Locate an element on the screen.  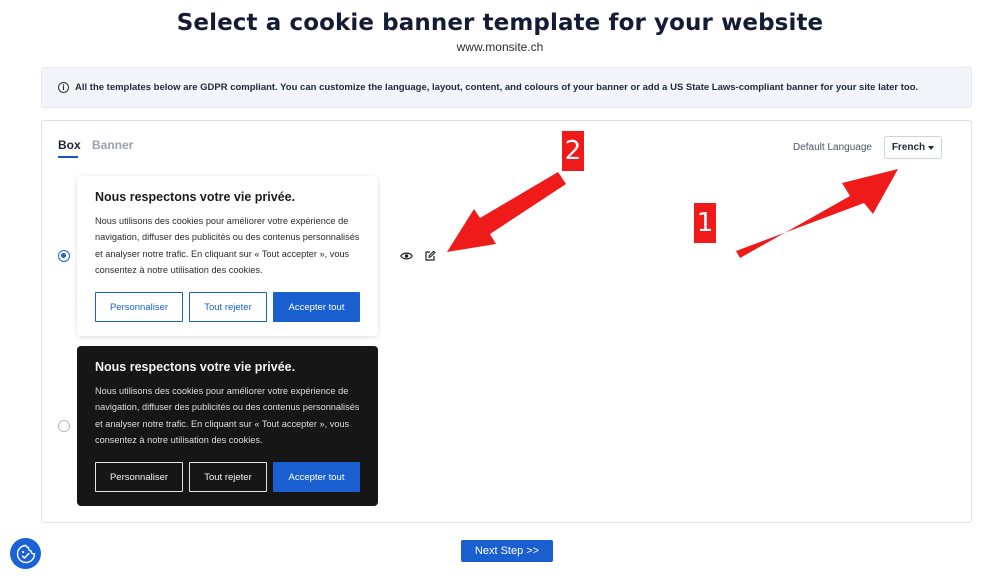
site-url: www.monsite.ch is located at coordinates (500, 47).